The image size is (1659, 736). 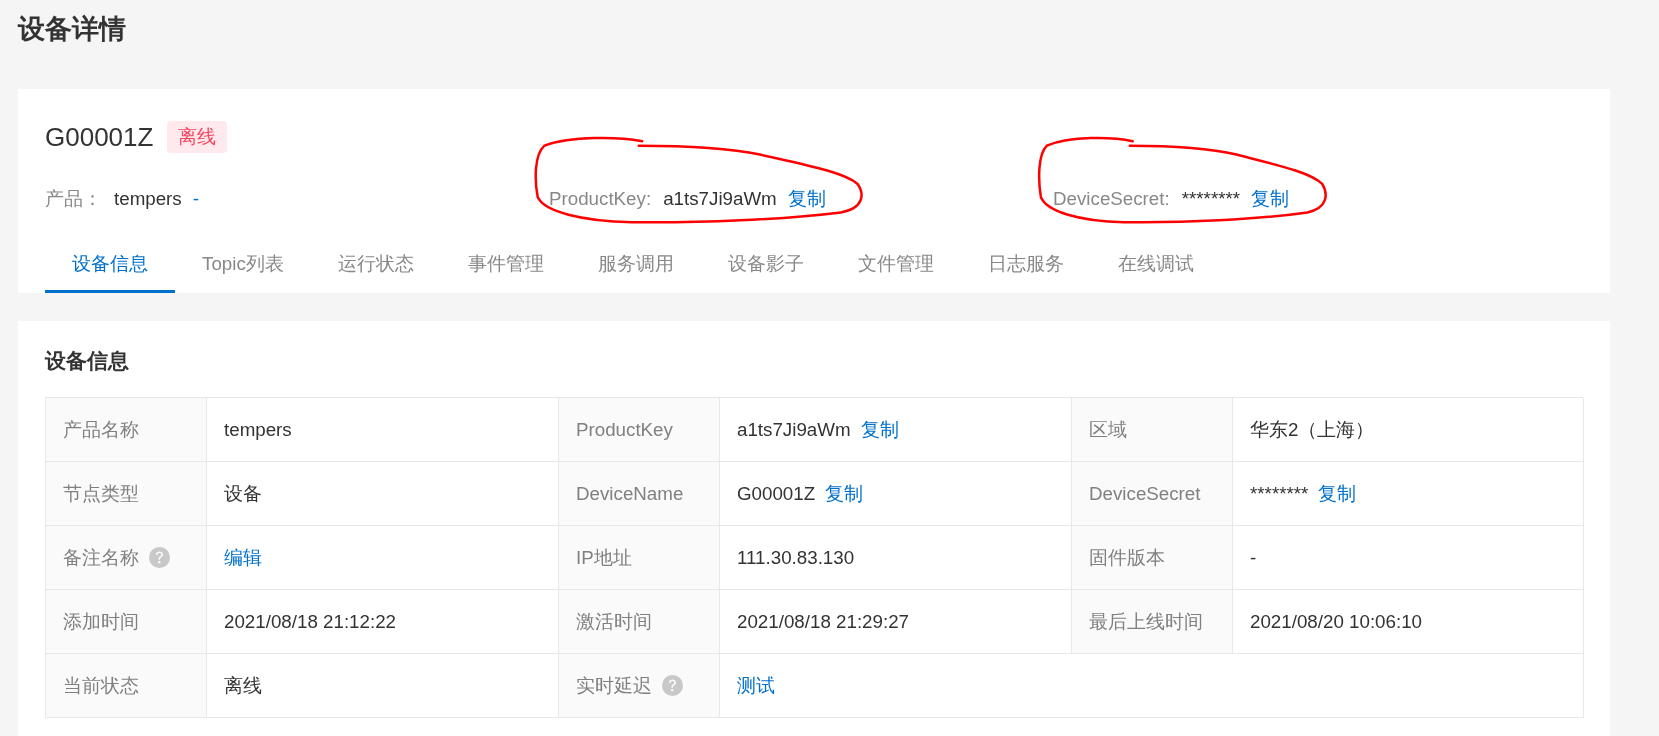 What do you see at coordinates (243, 264) in the screenshot?
I see `tab: Topic列表` at bounding box center [243, 264].